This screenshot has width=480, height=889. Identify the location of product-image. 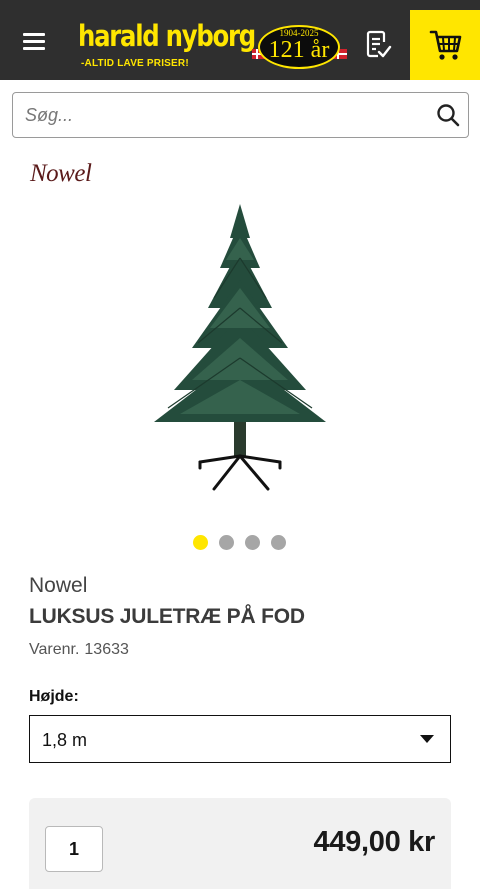
(240, 347).